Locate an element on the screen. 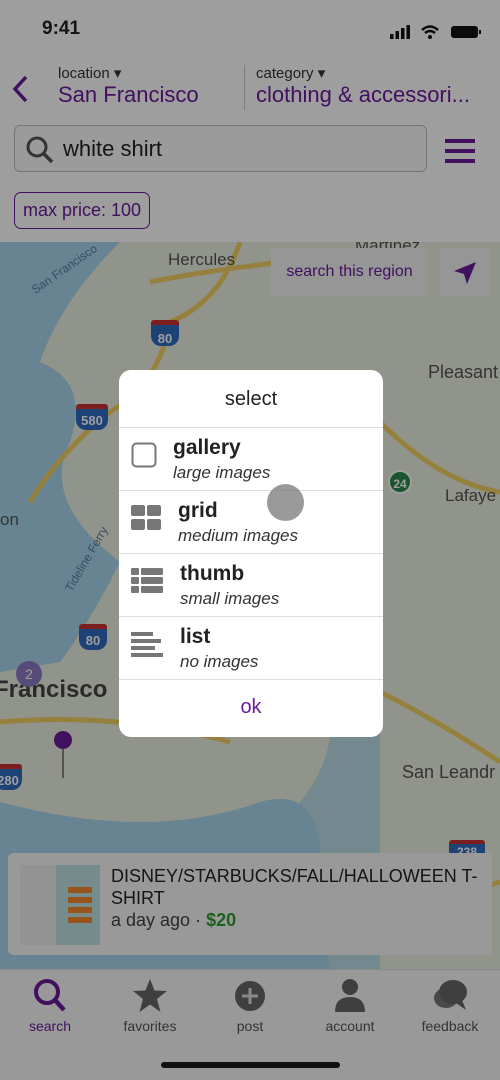 The image size is (500, 1080). option-title: list is located at coordinates (195, 636).